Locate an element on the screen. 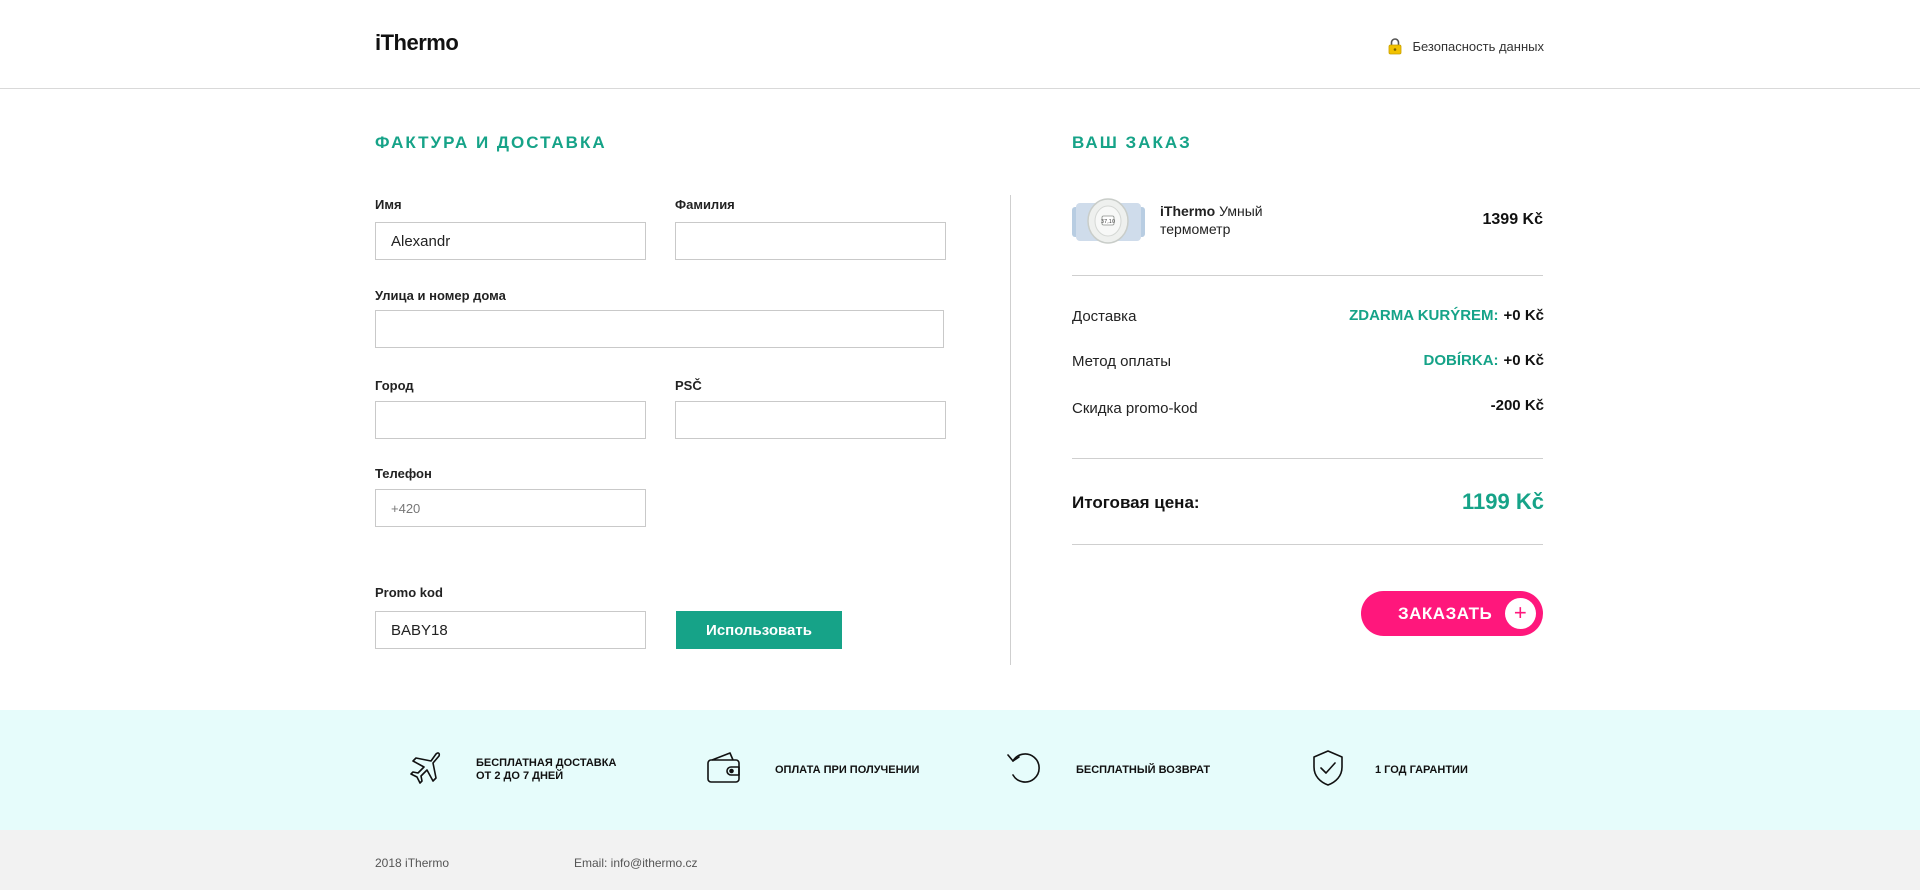 Image resolution: width=1920 pixels, height=890 pixels. total-price: 1199 Kč is located at coordinates (1503, 501).